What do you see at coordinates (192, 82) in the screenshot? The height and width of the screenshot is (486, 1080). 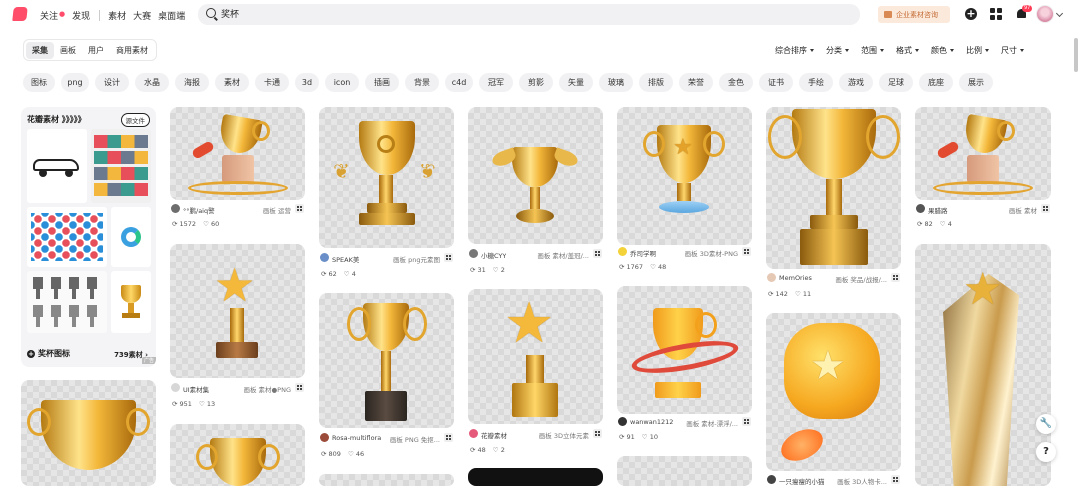 I see `chip: 海报` at bounding box center [192, 82].